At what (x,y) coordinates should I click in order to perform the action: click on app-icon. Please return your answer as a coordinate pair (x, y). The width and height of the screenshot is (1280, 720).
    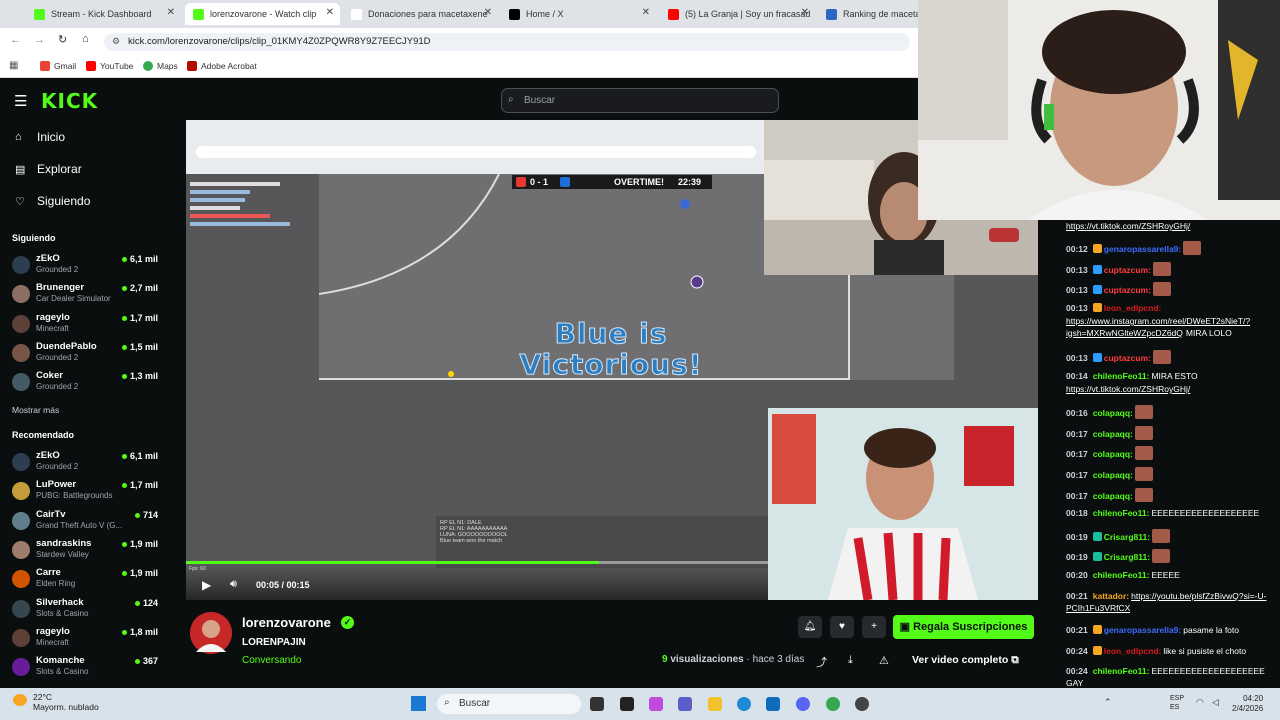
    Looking at the image, I should click on (627, 704).